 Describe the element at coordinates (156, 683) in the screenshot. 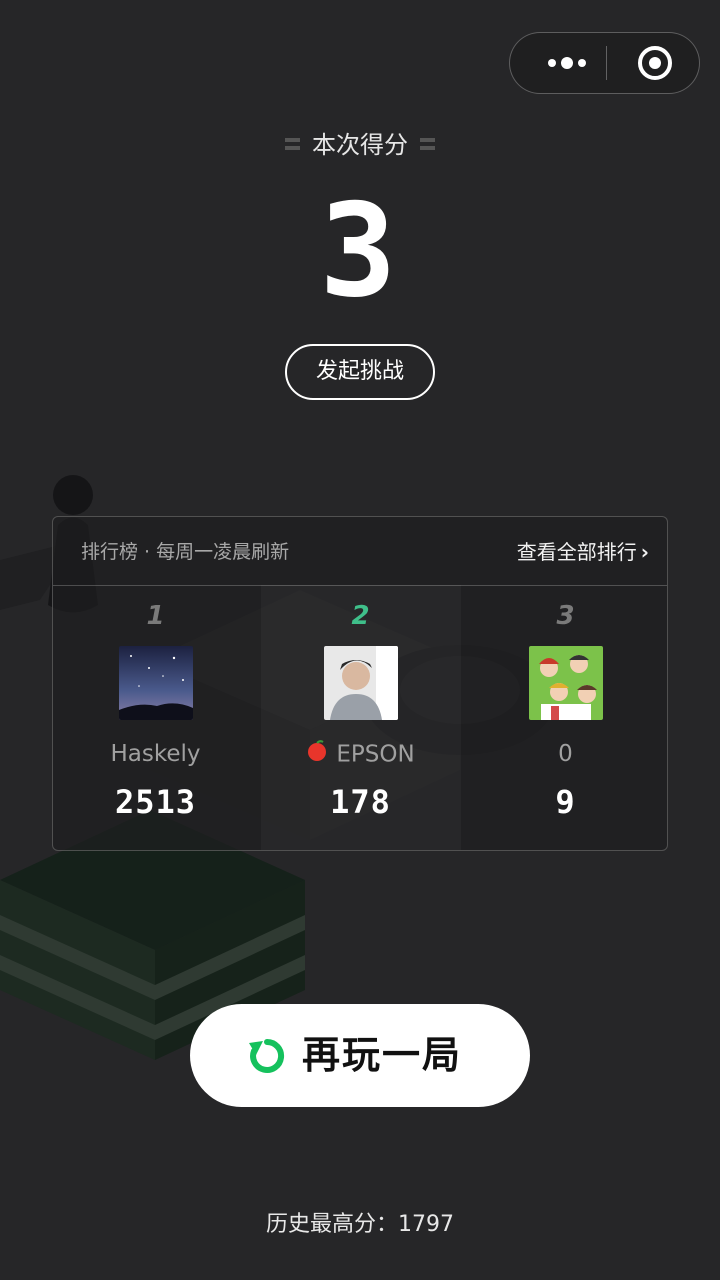

I see `starry-sky-avatar` at that location.